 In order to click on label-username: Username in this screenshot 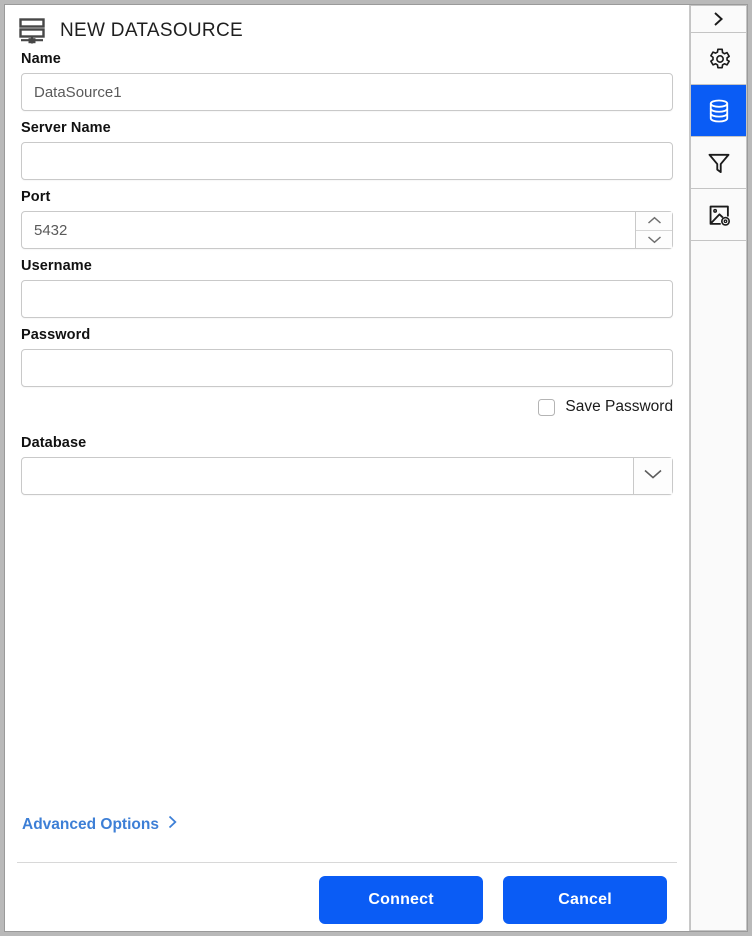, I will do `click(56, 266)`.